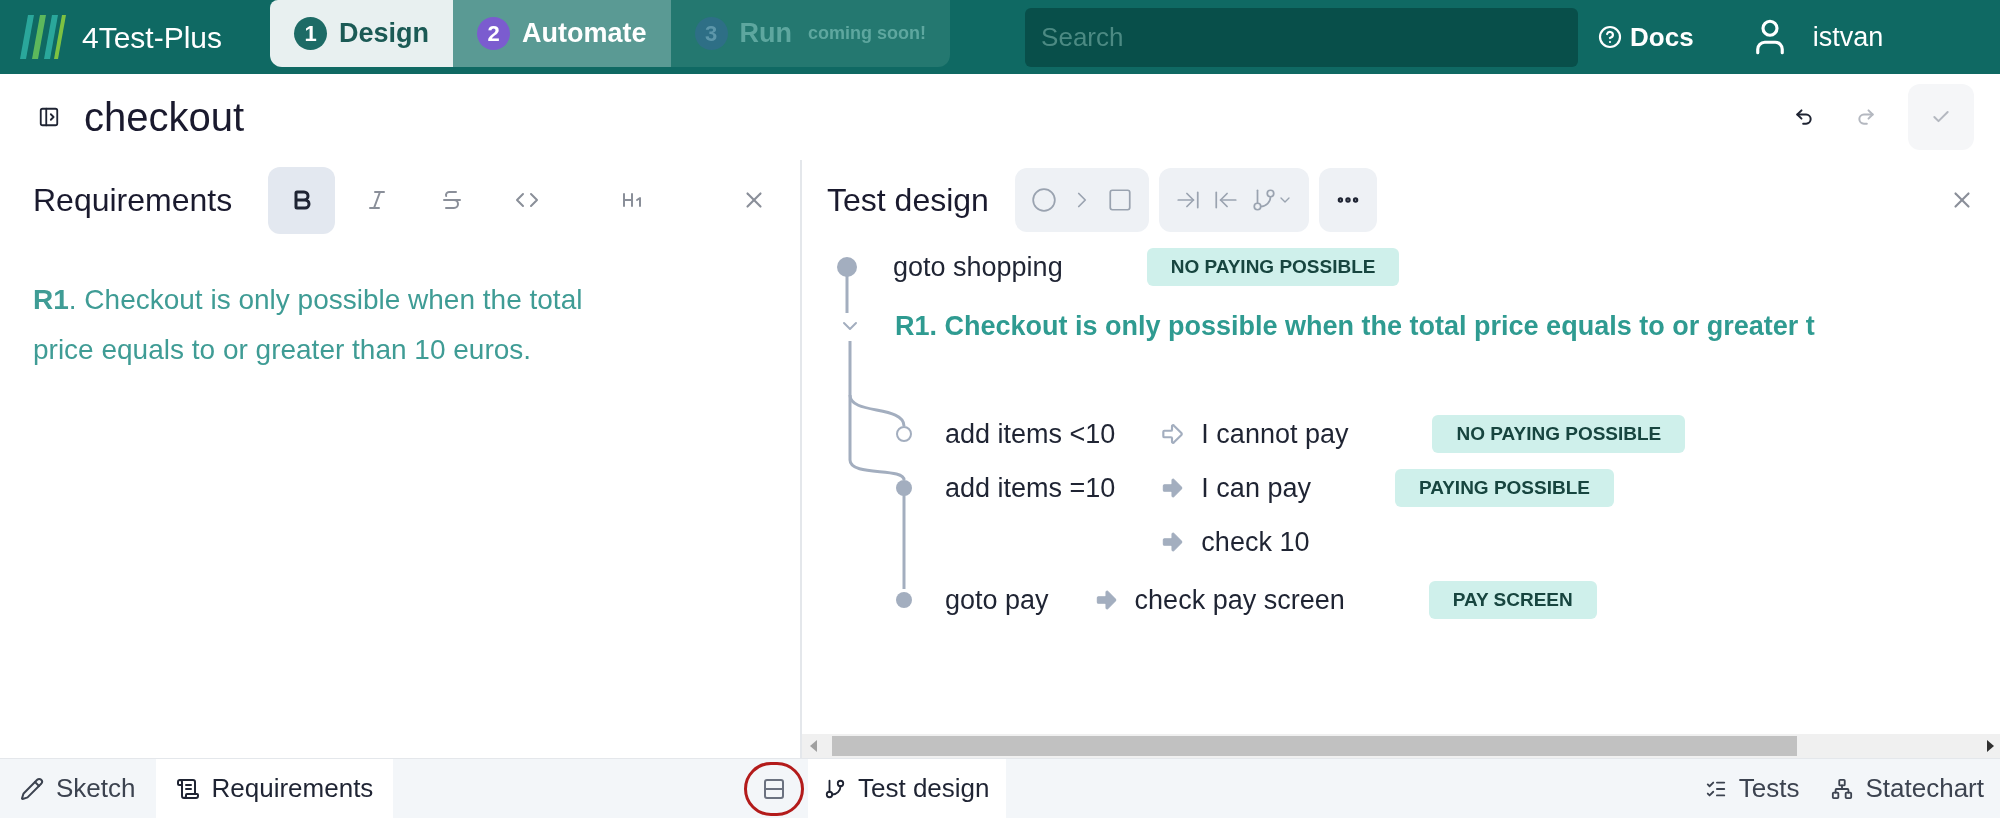 The image size is (2000, 818). I want to click on undo-icon, so click(1804, 117).